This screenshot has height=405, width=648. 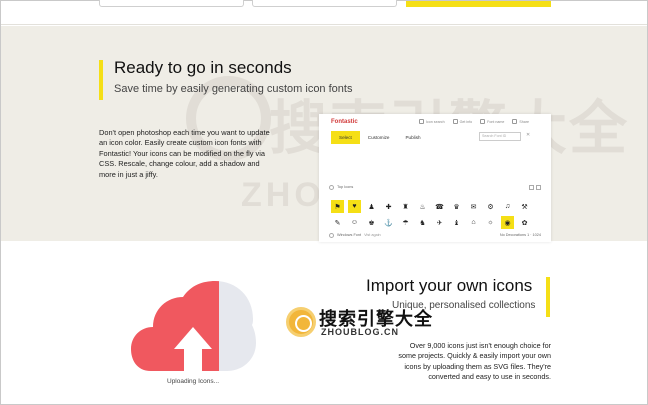 What do you see at coordinates (345, 137) in the screenshot?
I see `tab-select: Select` at bounding box center [345, 137].